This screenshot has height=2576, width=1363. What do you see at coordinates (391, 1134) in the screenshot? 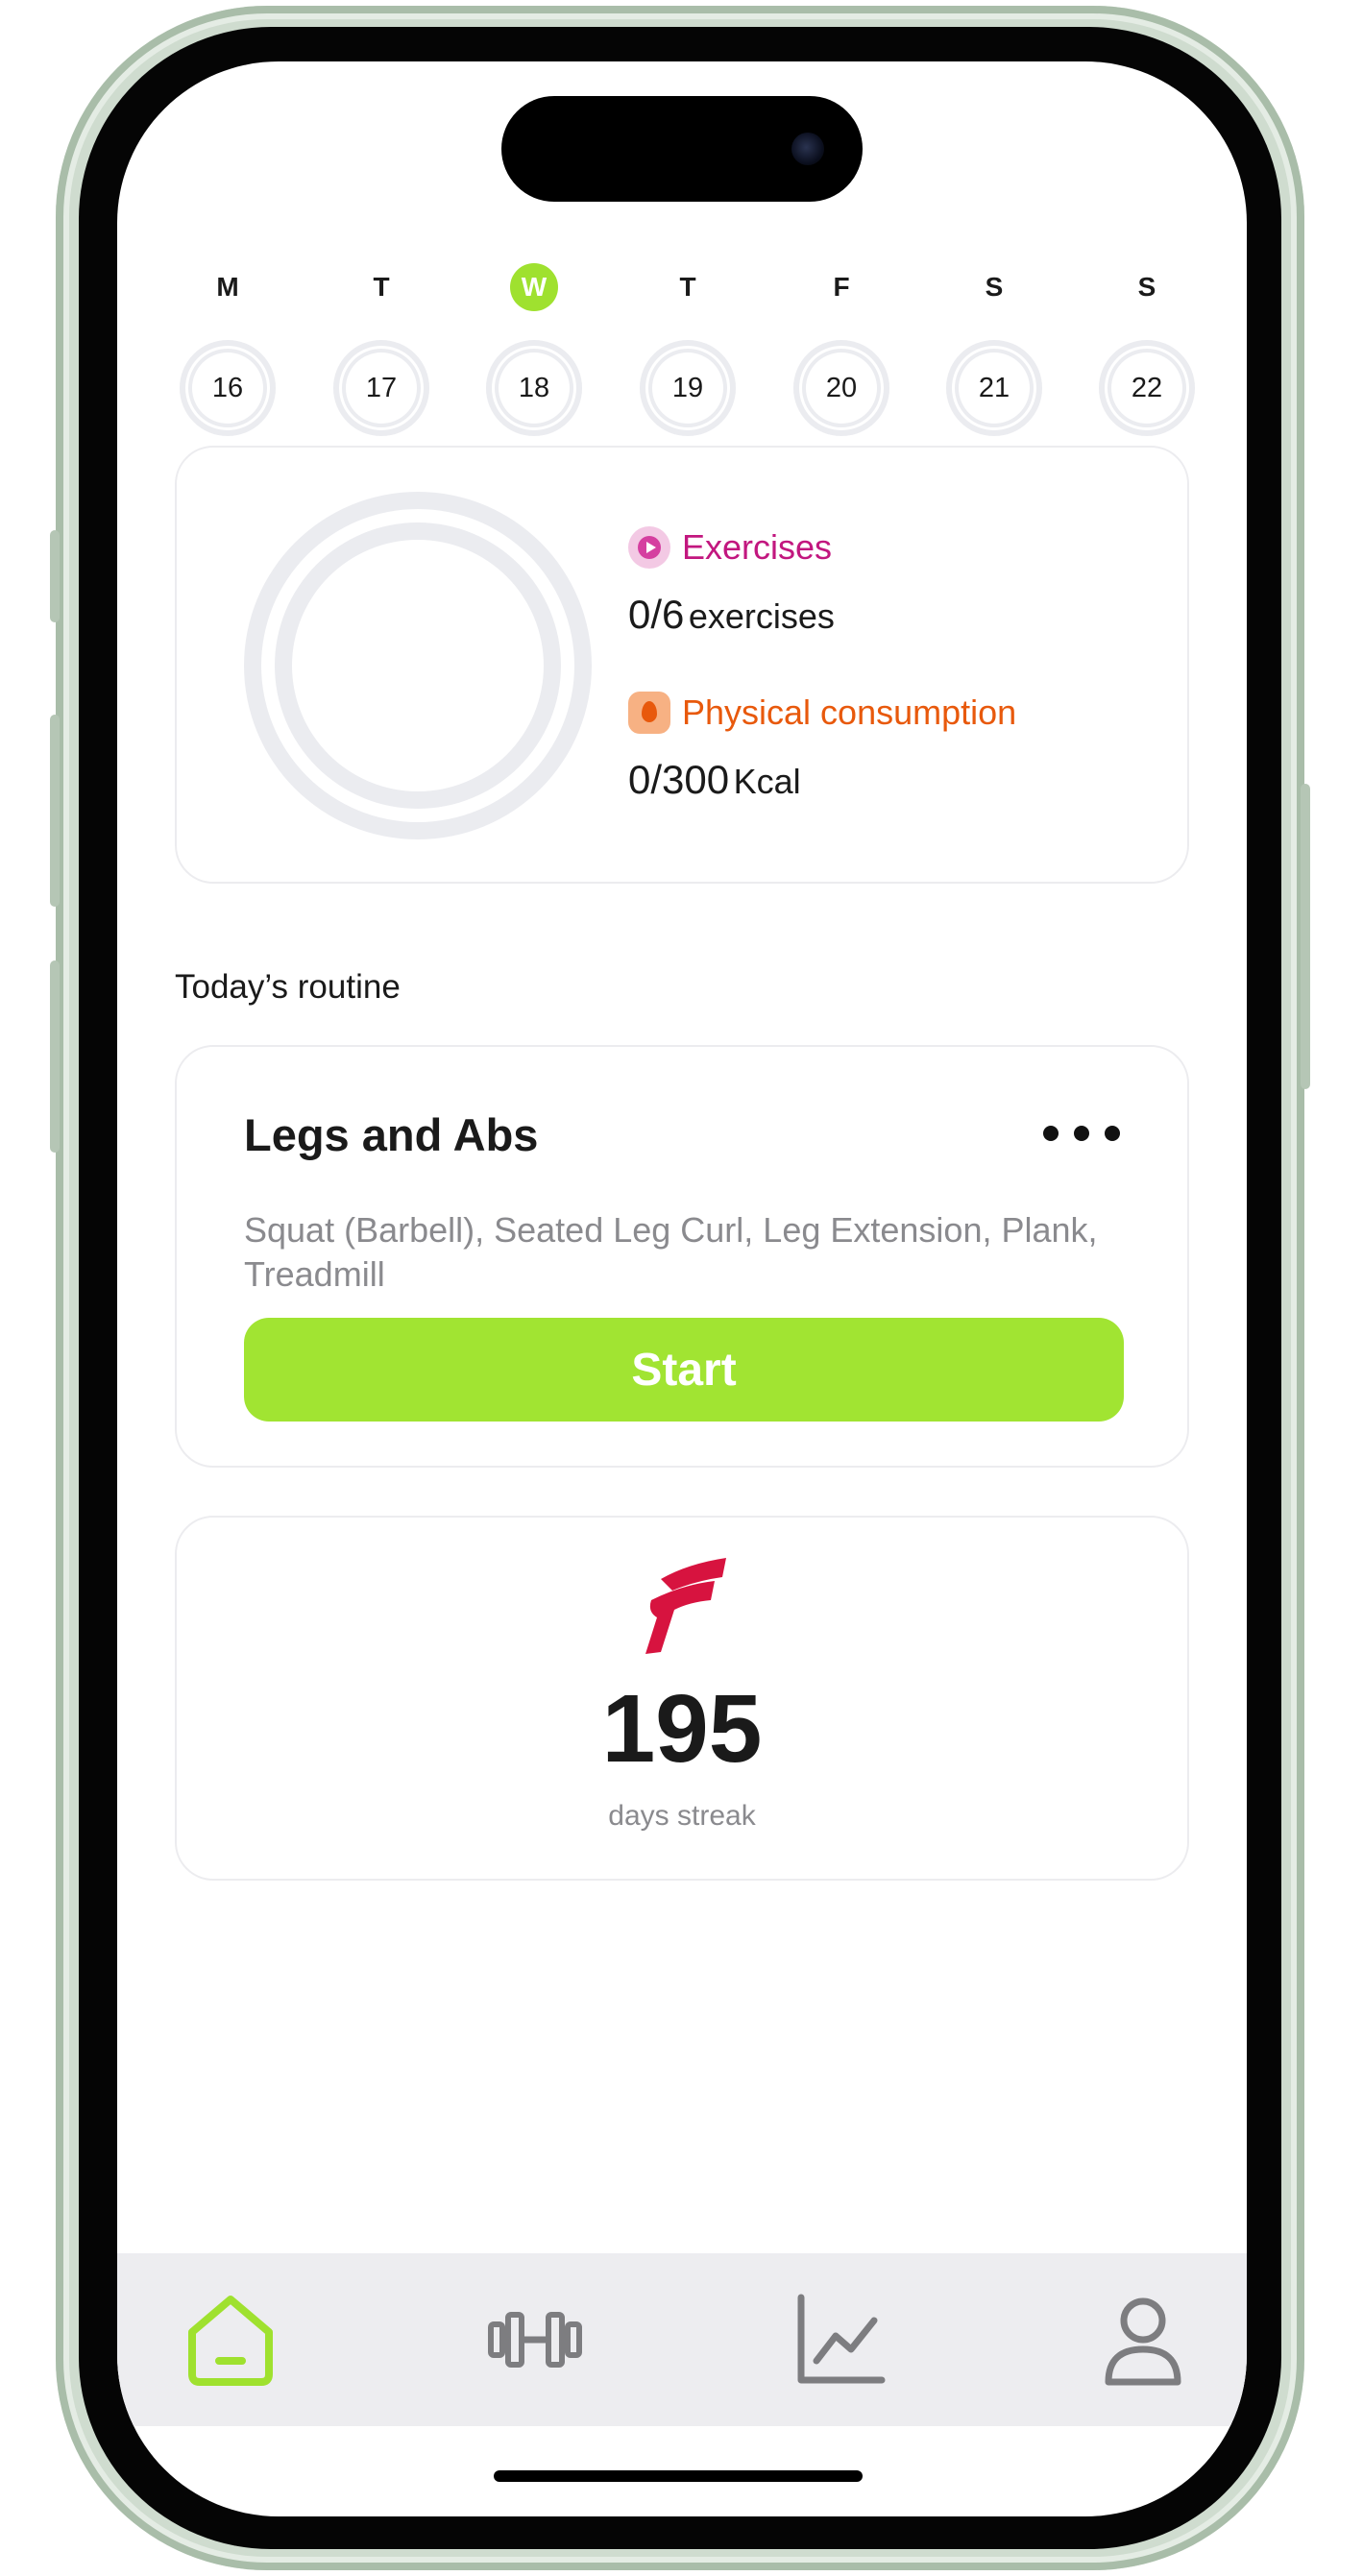
I see `routine-title: Legs and Abs` at bounding box center [391, 1134].